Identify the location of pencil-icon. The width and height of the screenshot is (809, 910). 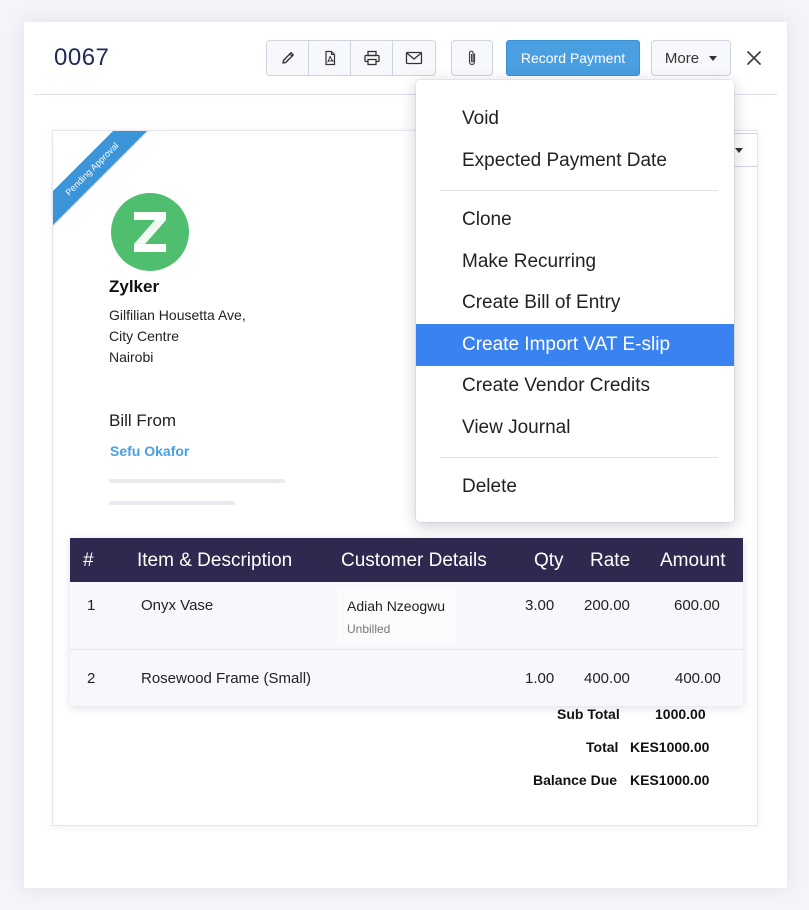
(287, 58).